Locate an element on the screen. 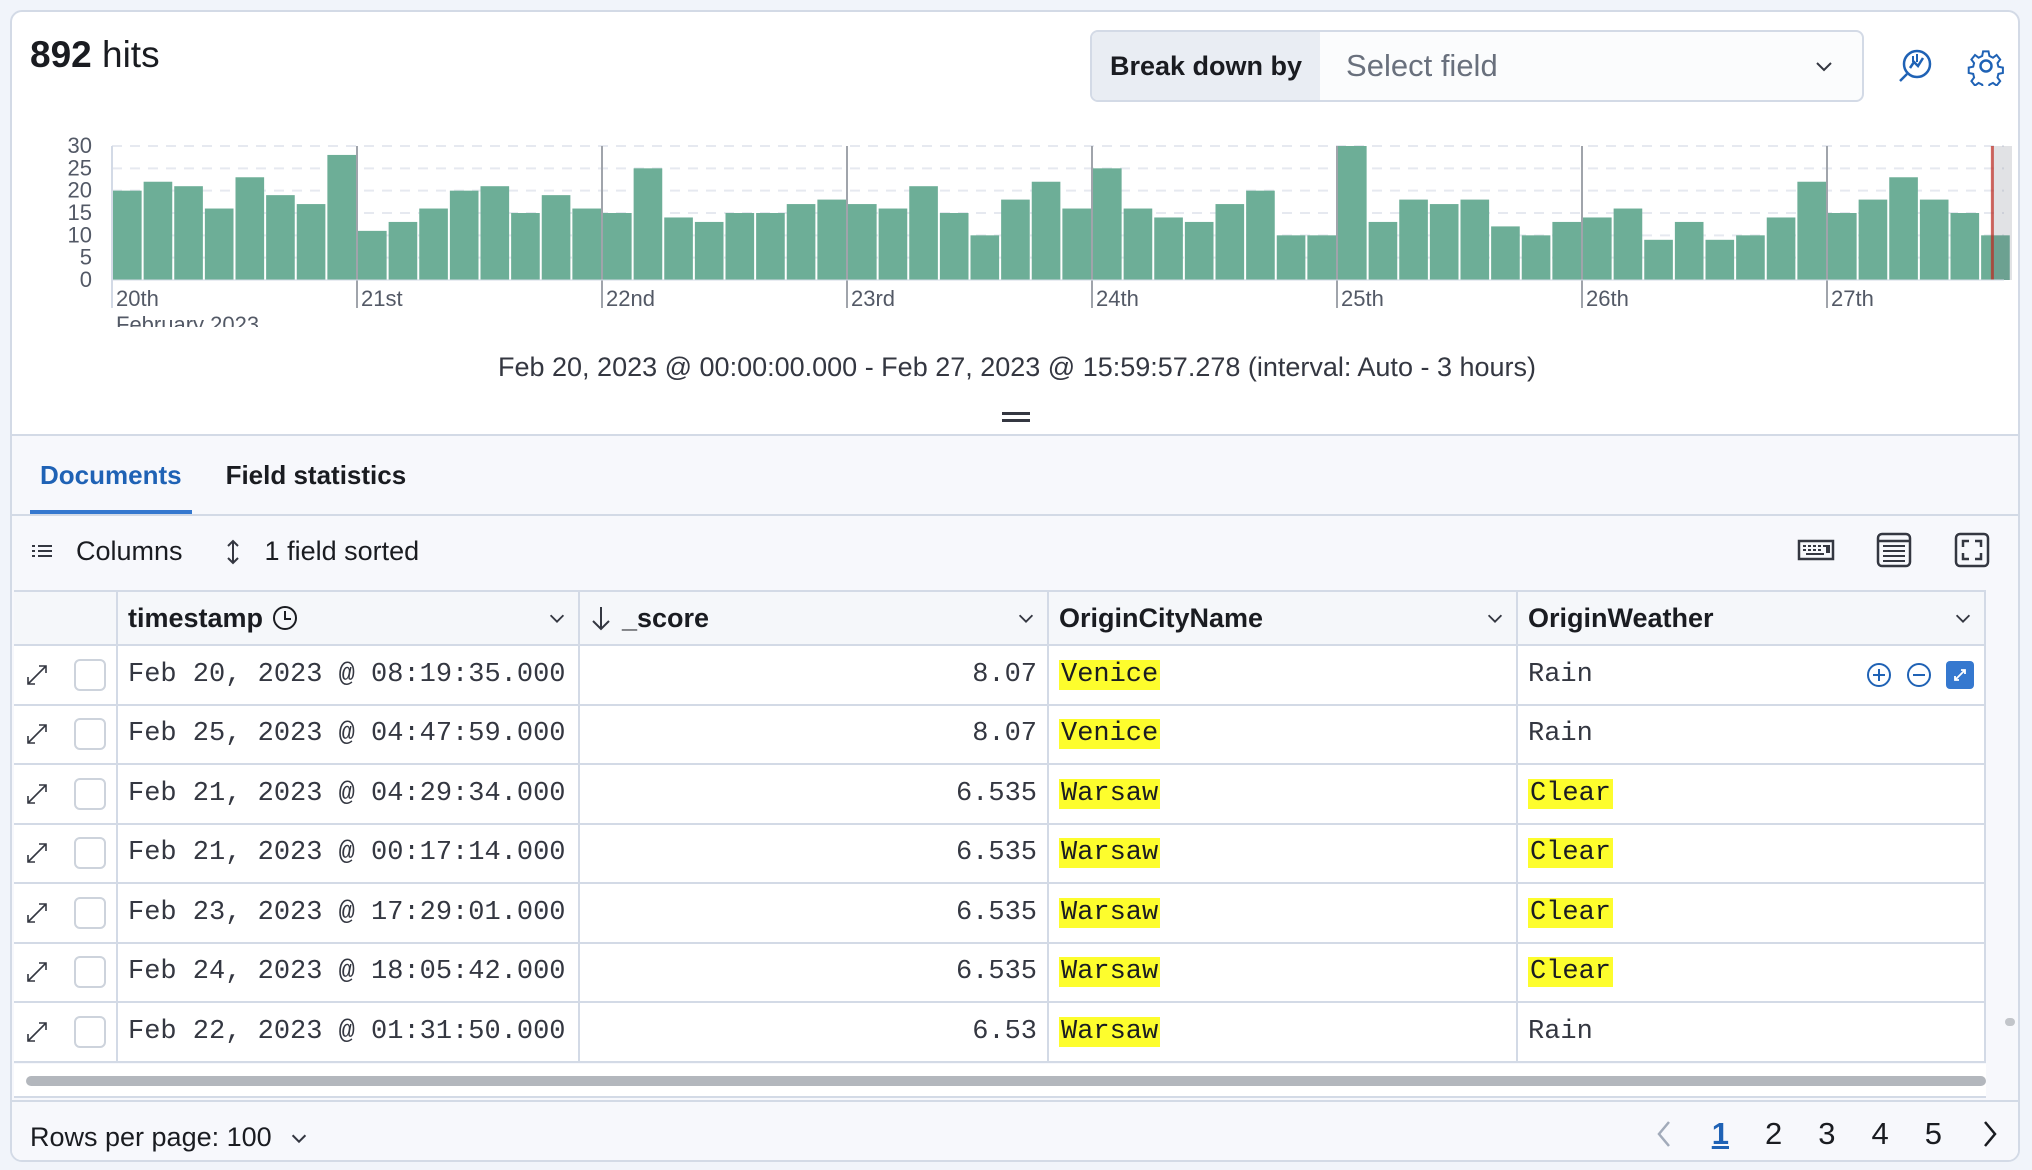 This screenshot has width=2032, height=1170. fullscreen-icon is located at coordinates (1972, 550).